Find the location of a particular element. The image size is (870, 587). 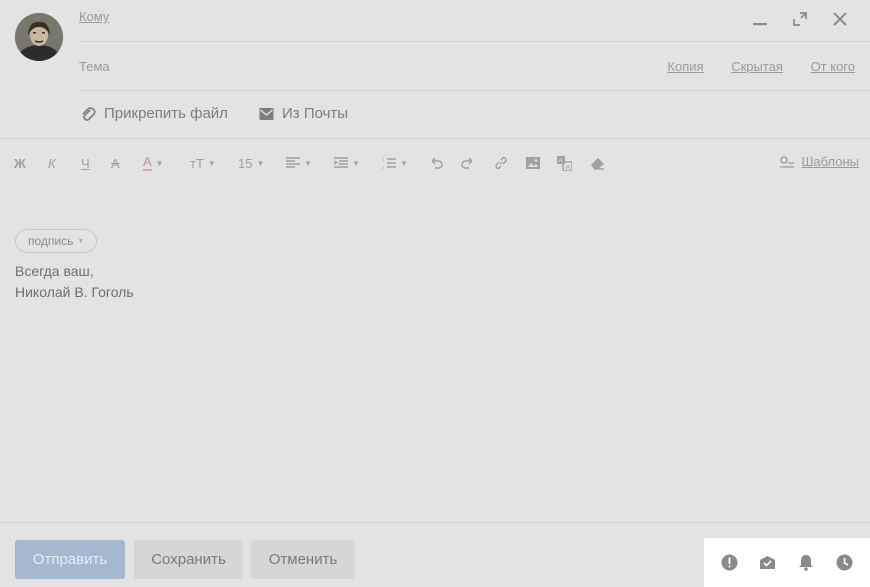

bcc-link: Скрытая is located at coordinates (757, 66).